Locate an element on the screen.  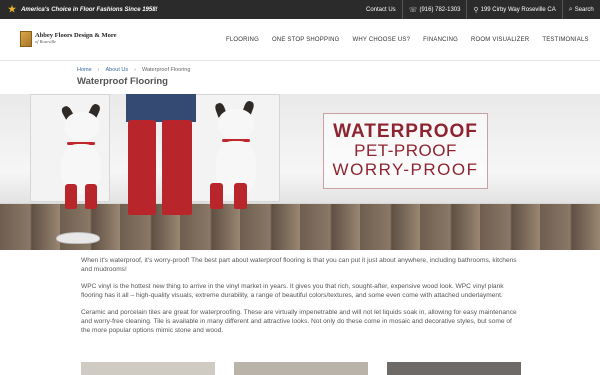
breadcrumb-current: Waterproof Flooring is located at coordinates (166, 70).